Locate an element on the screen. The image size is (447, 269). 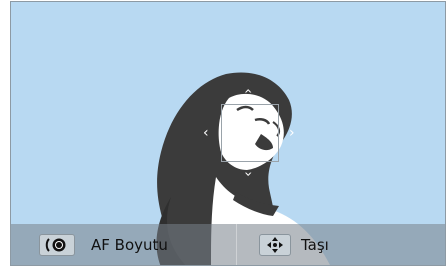
command-dial-icon is located at coordinates (55, 245).